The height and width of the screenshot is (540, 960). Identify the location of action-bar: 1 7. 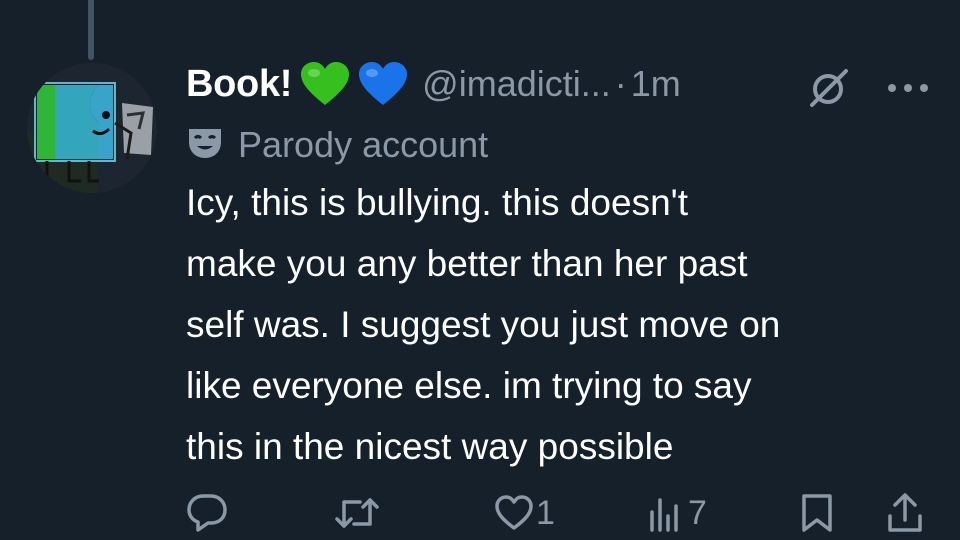
(561, 513).